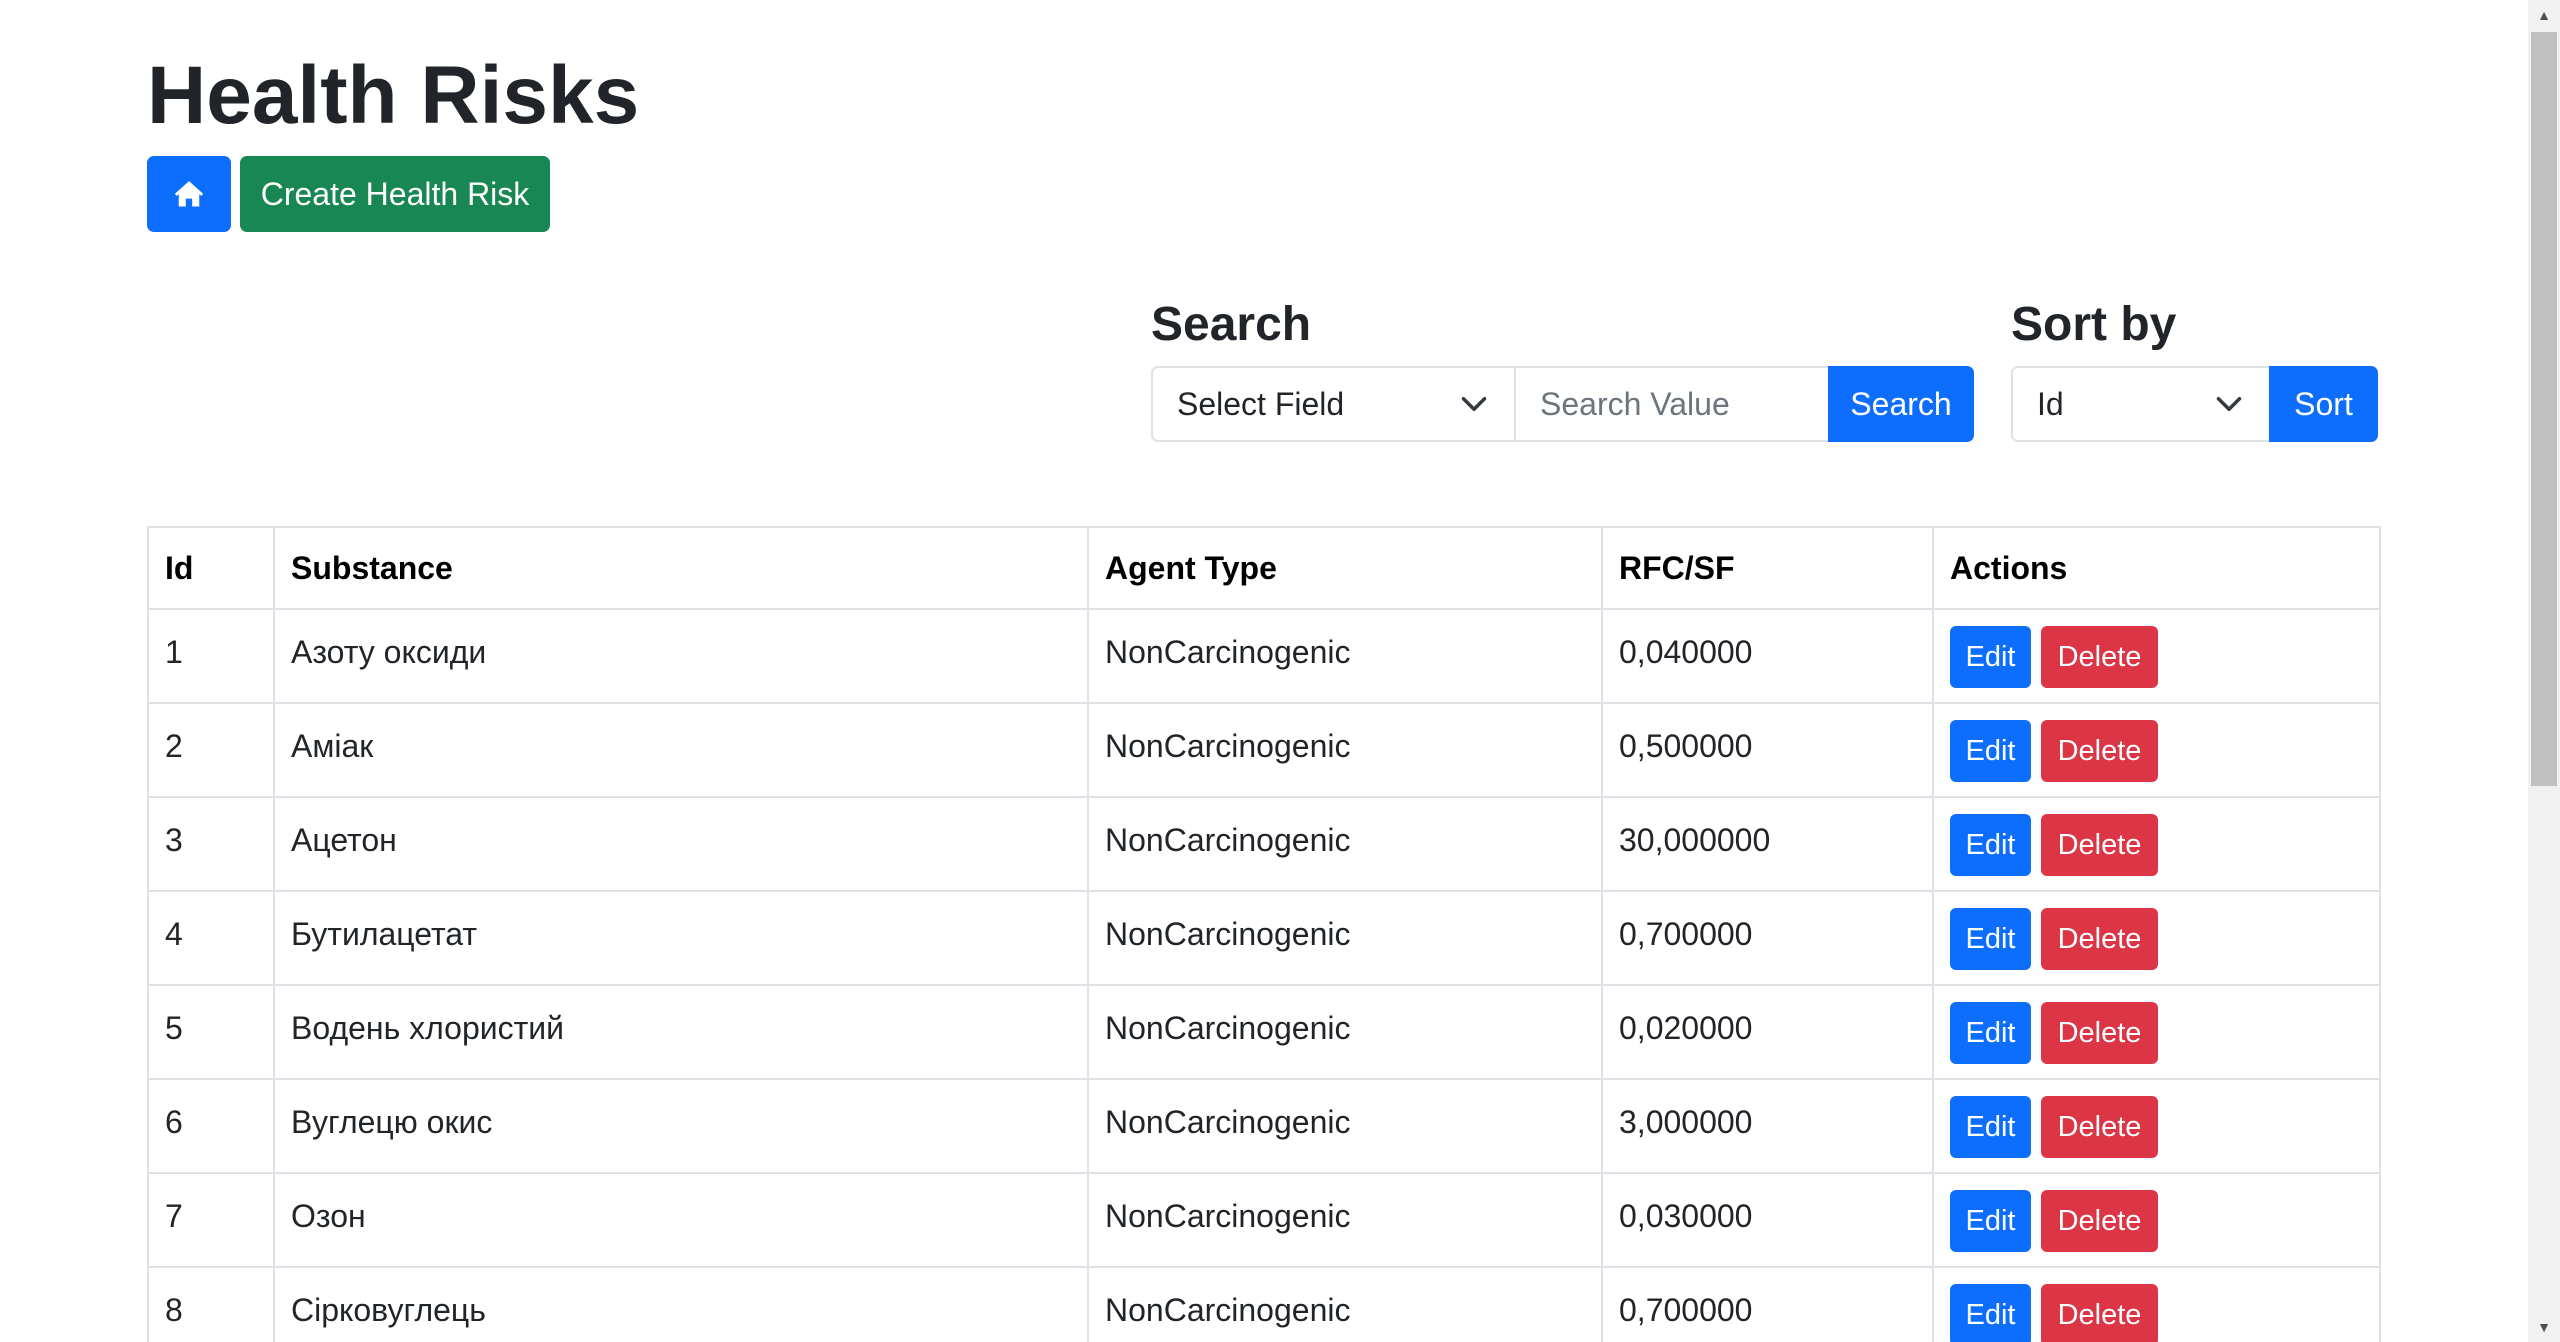 This screenshot has width=2560, height=1342. Describe the element at coordinates (2050, 403) in the screenshot. I see `sort-field-select-value: Id` at that location.